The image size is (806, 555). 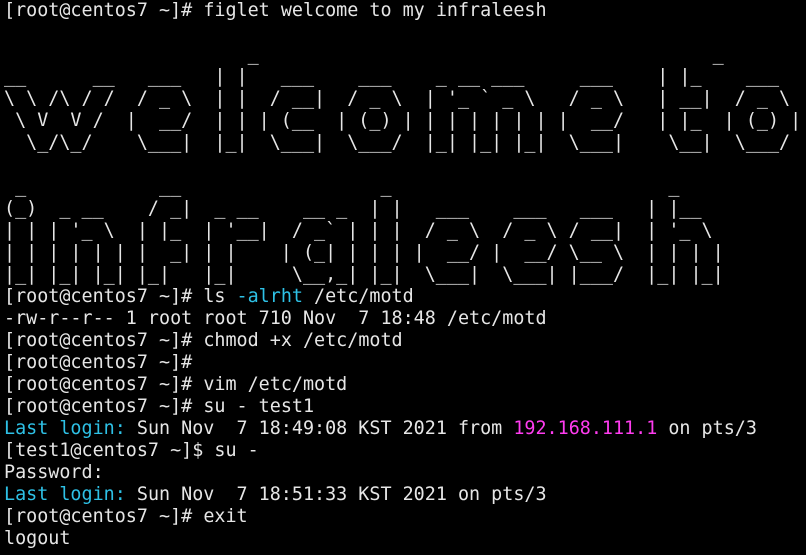 I want to click on shell-prompt-user: [test1@centos7 ~]$, so click(x=109, y=450).